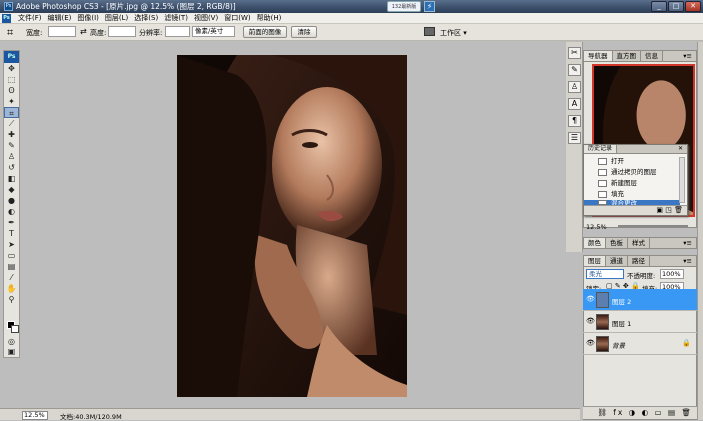 The height and width of the screenshot is (421, 703). I want to click on pen-tool-icon: ✒, so click(11, 222).